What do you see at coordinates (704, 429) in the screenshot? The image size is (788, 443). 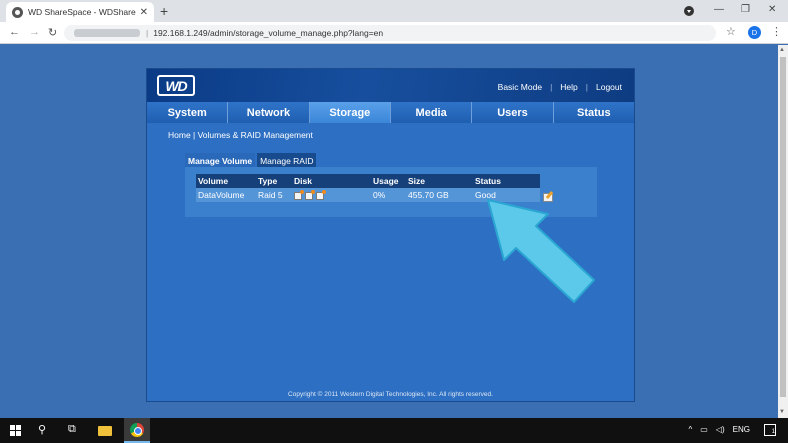 I see `network-icon: ▭` at bounding box center [704, 429].